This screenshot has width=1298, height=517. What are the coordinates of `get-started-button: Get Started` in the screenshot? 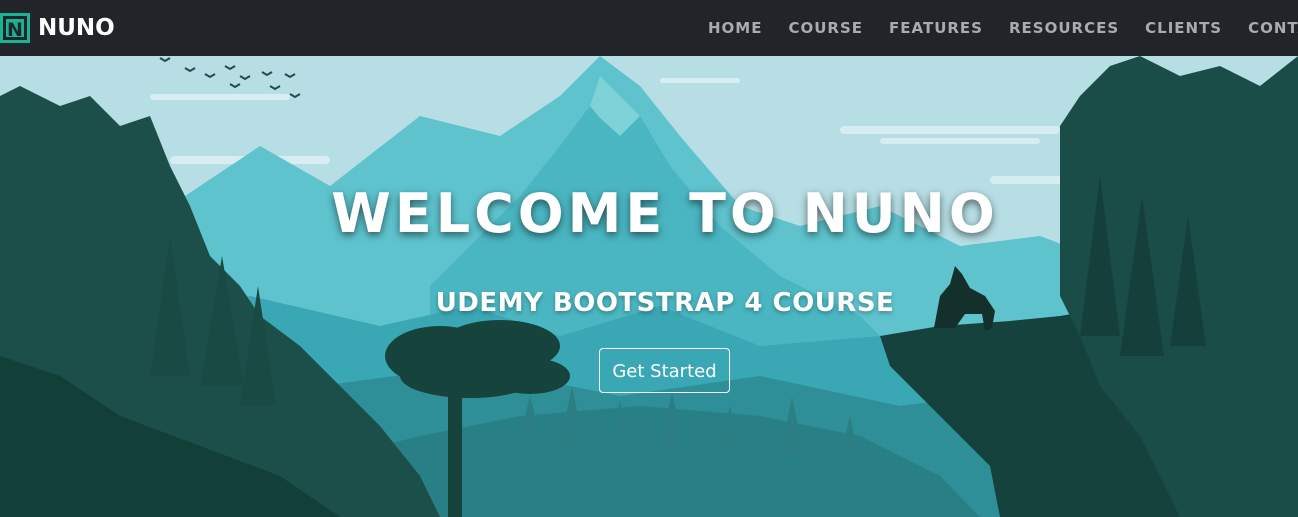 It's located at (664, 370).